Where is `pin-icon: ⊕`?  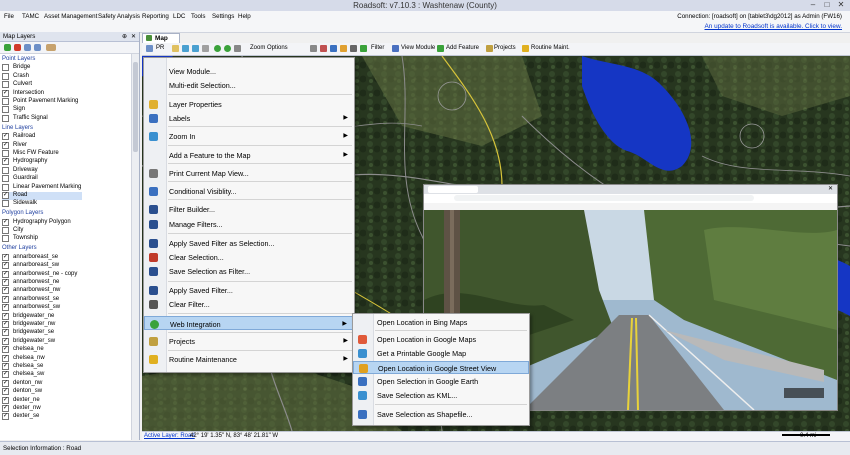 pin-icon: ⊕ is located at coordinates (124, 36).